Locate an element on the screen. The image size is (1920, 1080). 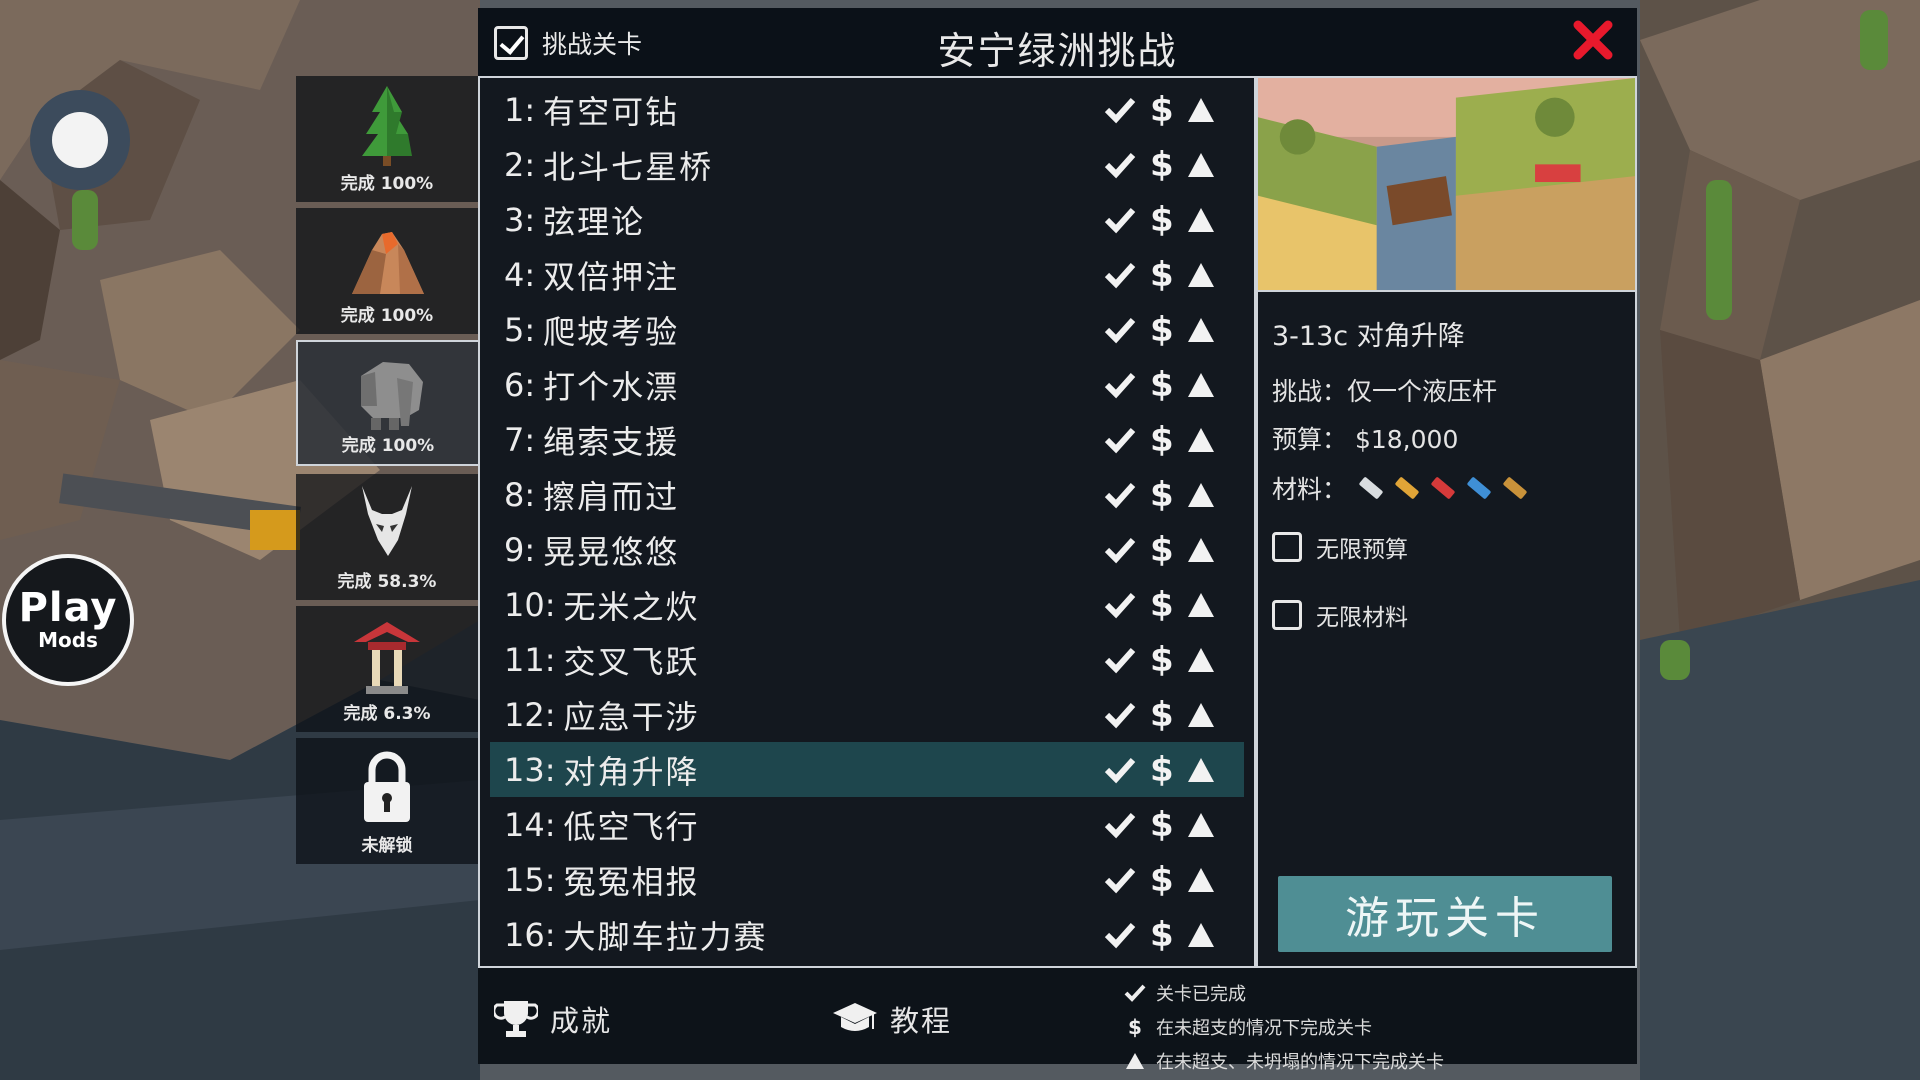
level-name: 晃晃悠悠 is located at coordinates (611, 551).